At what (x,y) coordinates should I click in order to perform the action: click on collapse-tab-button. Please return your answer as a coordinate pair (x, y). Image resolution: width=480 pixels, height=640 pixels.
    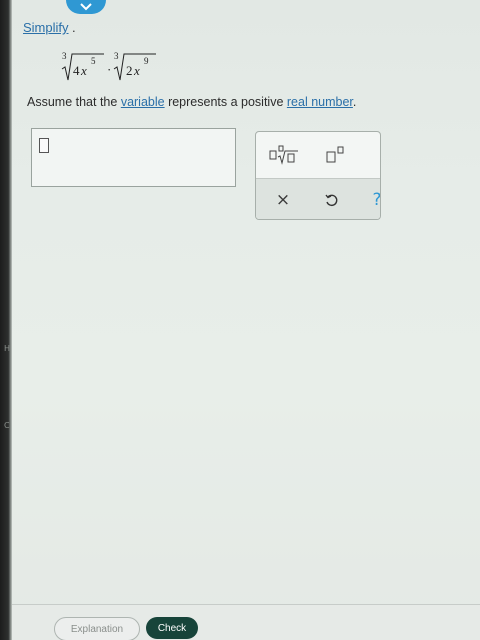
    Looking at the image, I should click on (86, 7).